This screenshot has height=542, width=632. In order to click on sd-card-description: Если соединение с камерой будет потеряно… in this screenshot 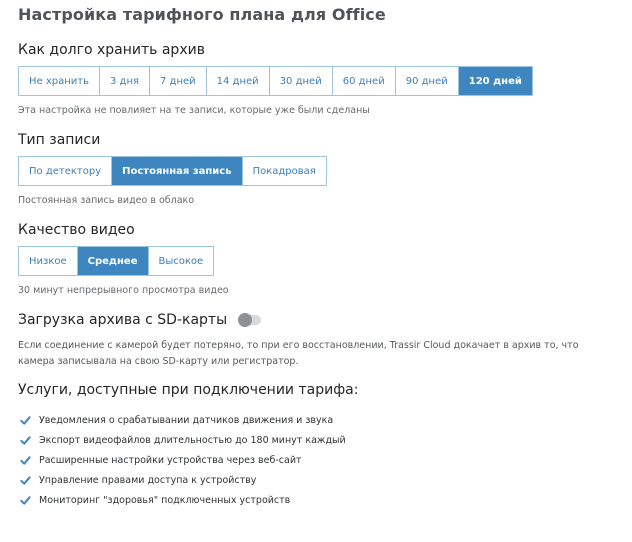, I will do `click(325, 354)`.